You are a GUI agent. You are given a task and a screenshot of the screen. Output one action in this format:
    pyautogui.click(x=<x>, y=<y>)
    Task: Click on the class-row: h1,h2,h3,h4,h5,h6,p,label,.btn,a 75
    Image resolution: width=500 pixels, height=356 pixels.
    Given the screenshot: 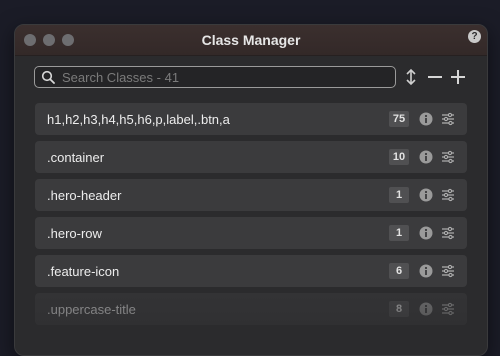 What is the action you would take?
    pyautogui.click(x=251, y=119)
    